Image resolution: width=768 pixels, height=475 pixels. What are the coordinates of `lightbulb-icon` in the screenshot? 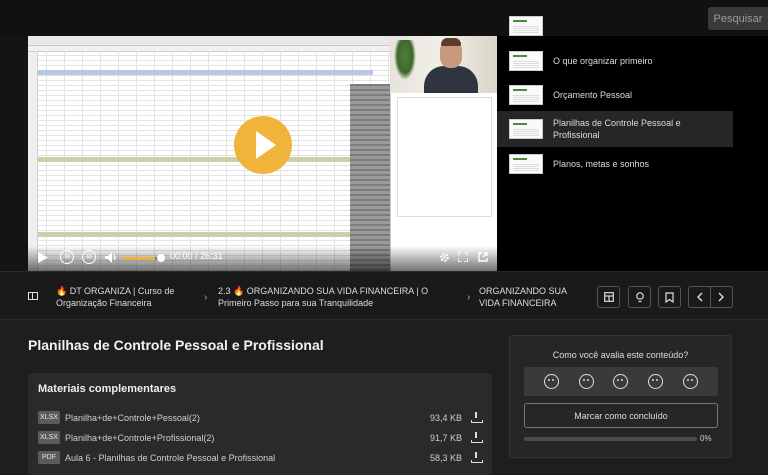 It's located at (639, 297).